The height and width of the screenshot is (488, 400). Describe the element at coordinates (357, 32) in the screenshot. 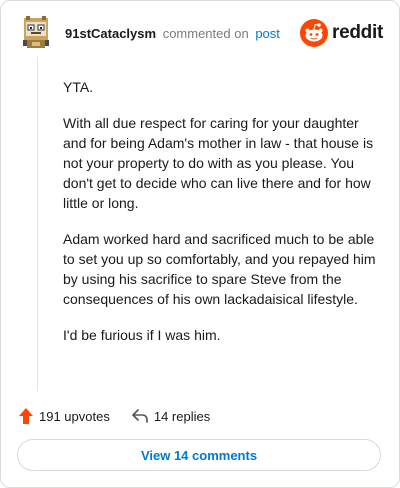

I see `reddit-wordmark: reddit` at that location.